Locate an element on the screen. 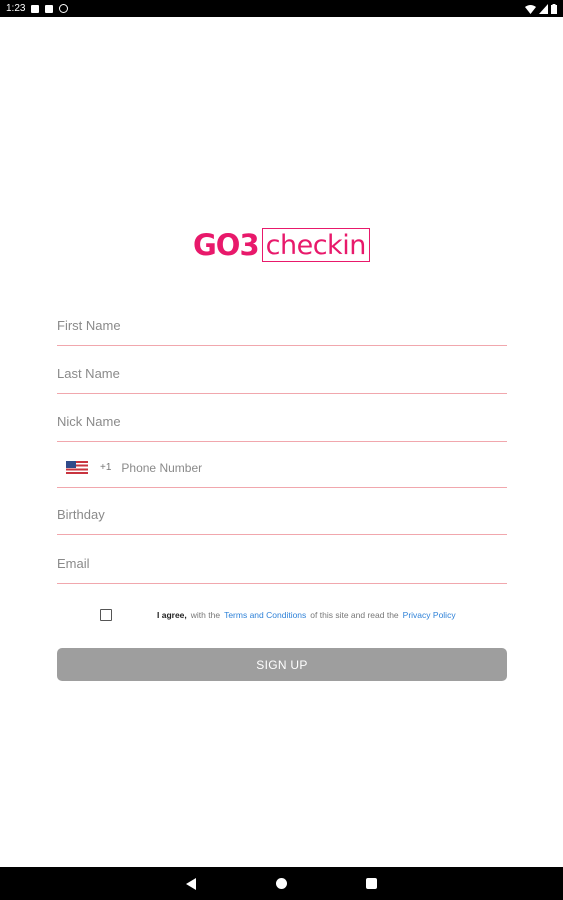 This screenshot has height=900, width=563. first-name-placeholder: First Name is located at coordinates (89, 325).